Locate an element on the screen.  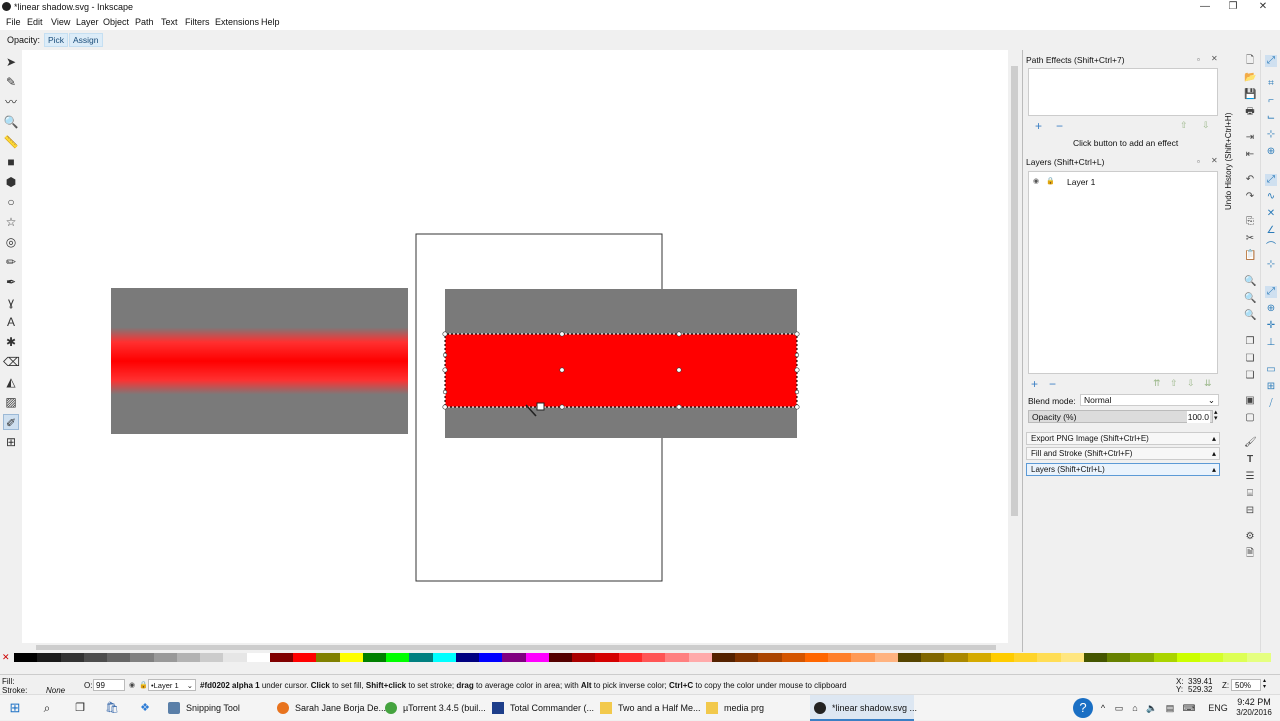
snap-nodes-icon: ⤢ is located at coordinates (1271, 180).